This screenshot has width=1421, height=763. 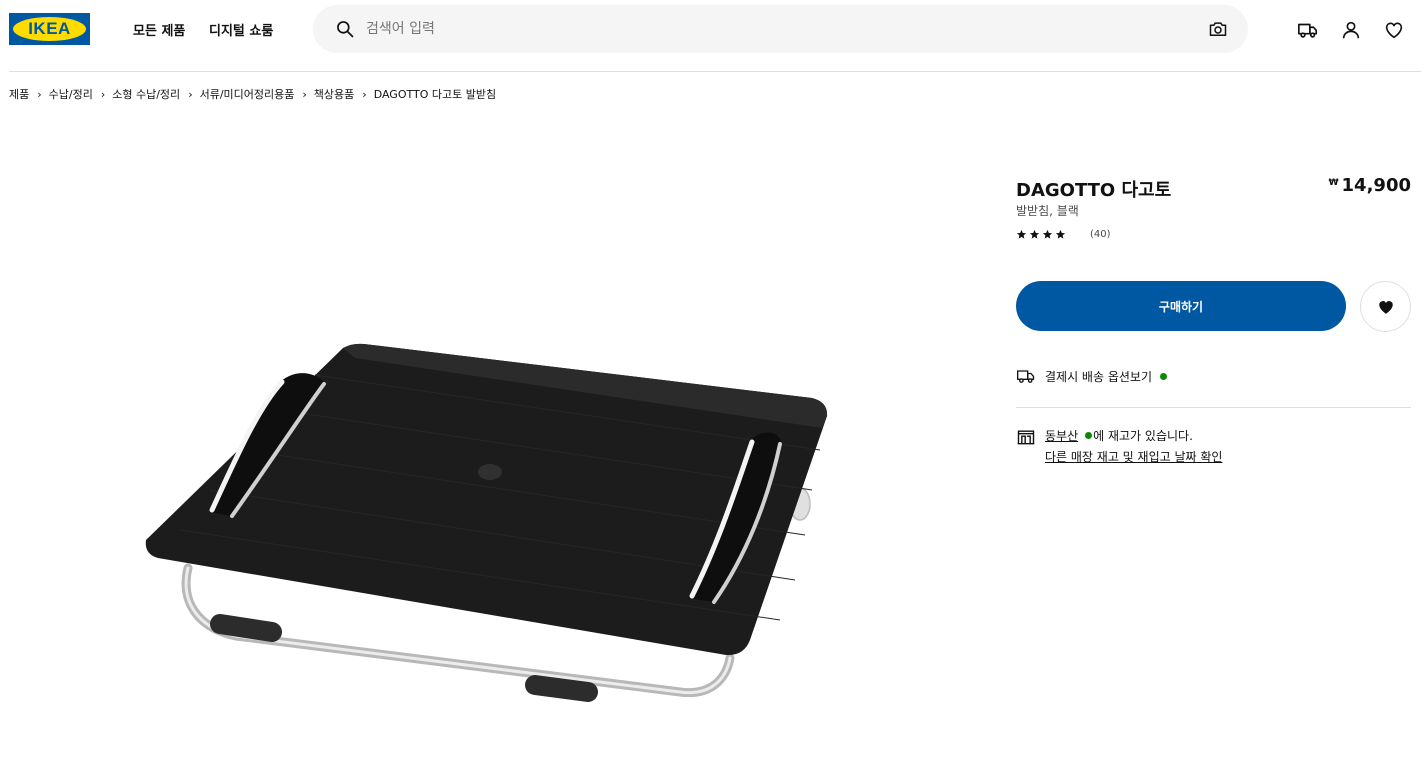 I want to click on search-bar, so click(x=780, y=29).